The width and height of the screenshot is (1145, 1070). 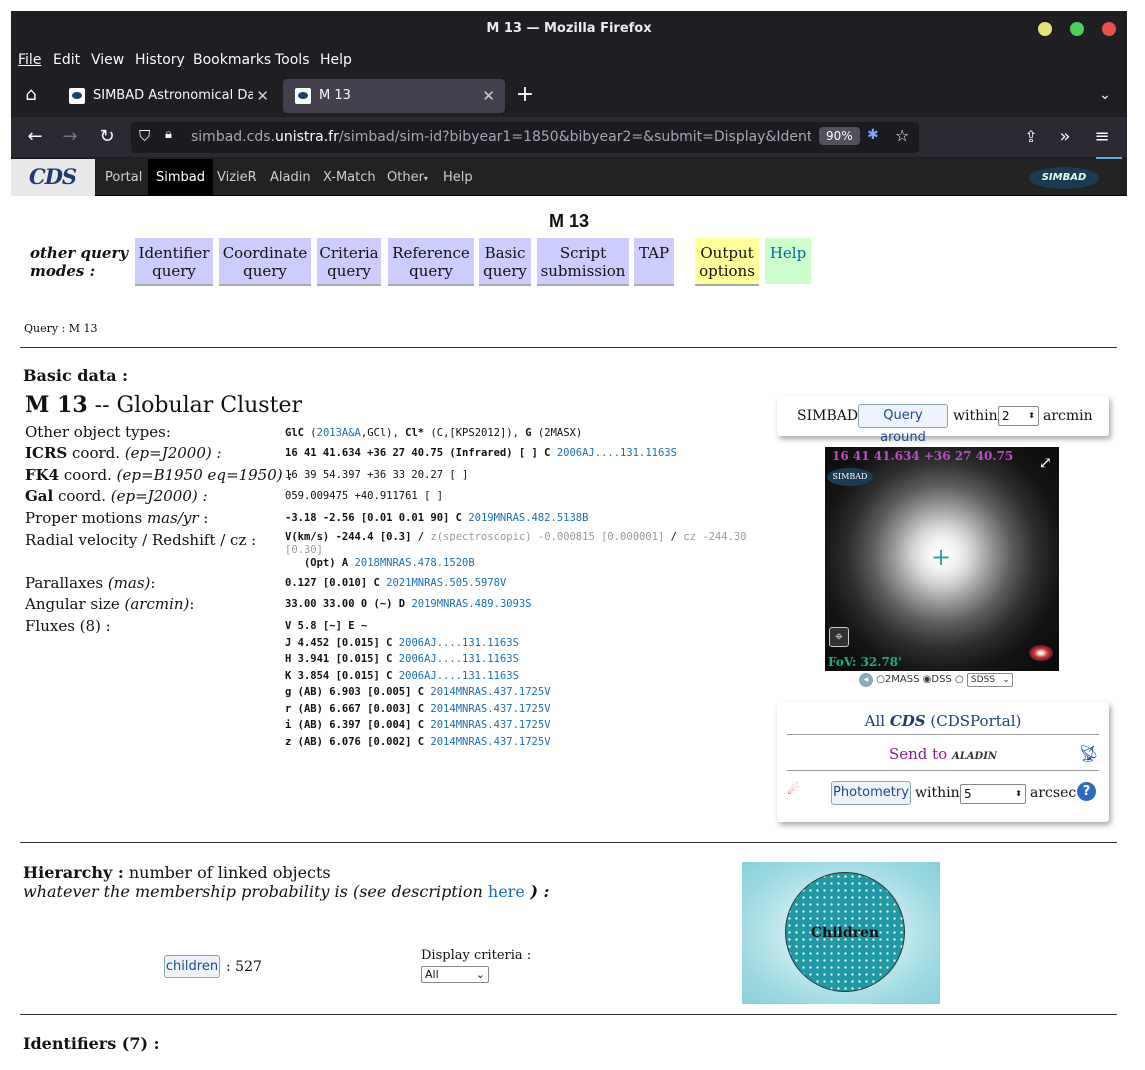 I want to click on query-text: Query : M 13, so click(x=61, y=328).